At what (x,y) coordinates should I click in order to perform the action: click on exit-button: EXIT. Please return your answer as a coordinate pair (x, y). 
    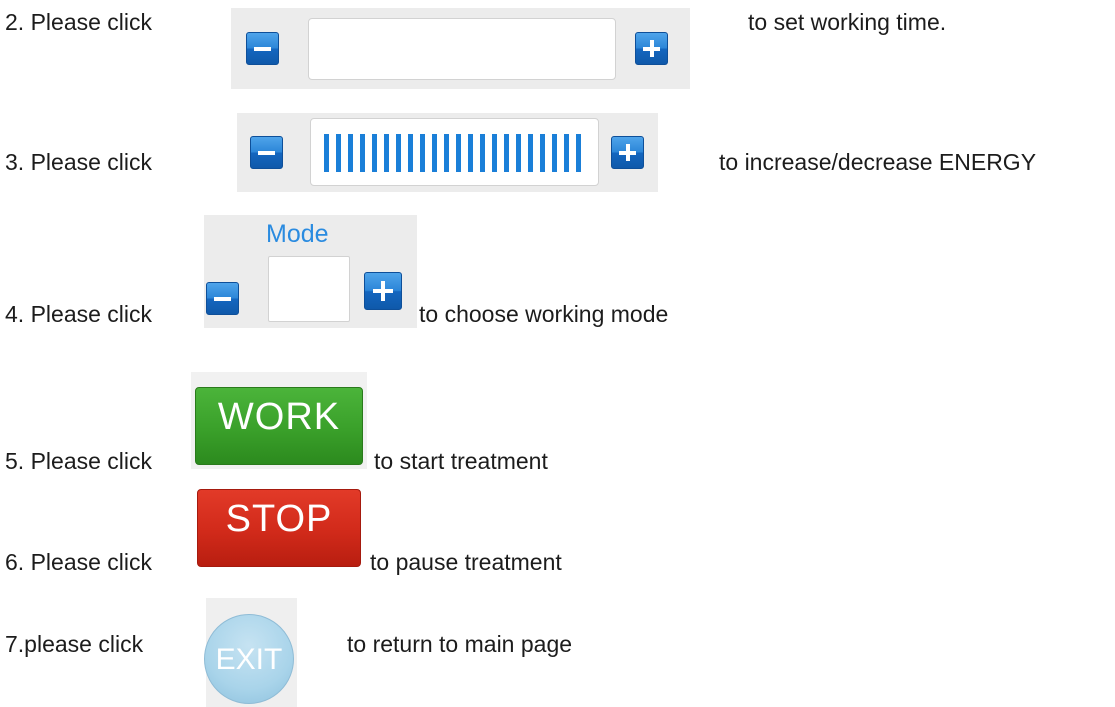
    Looking at the image, I should click on (249, 659).